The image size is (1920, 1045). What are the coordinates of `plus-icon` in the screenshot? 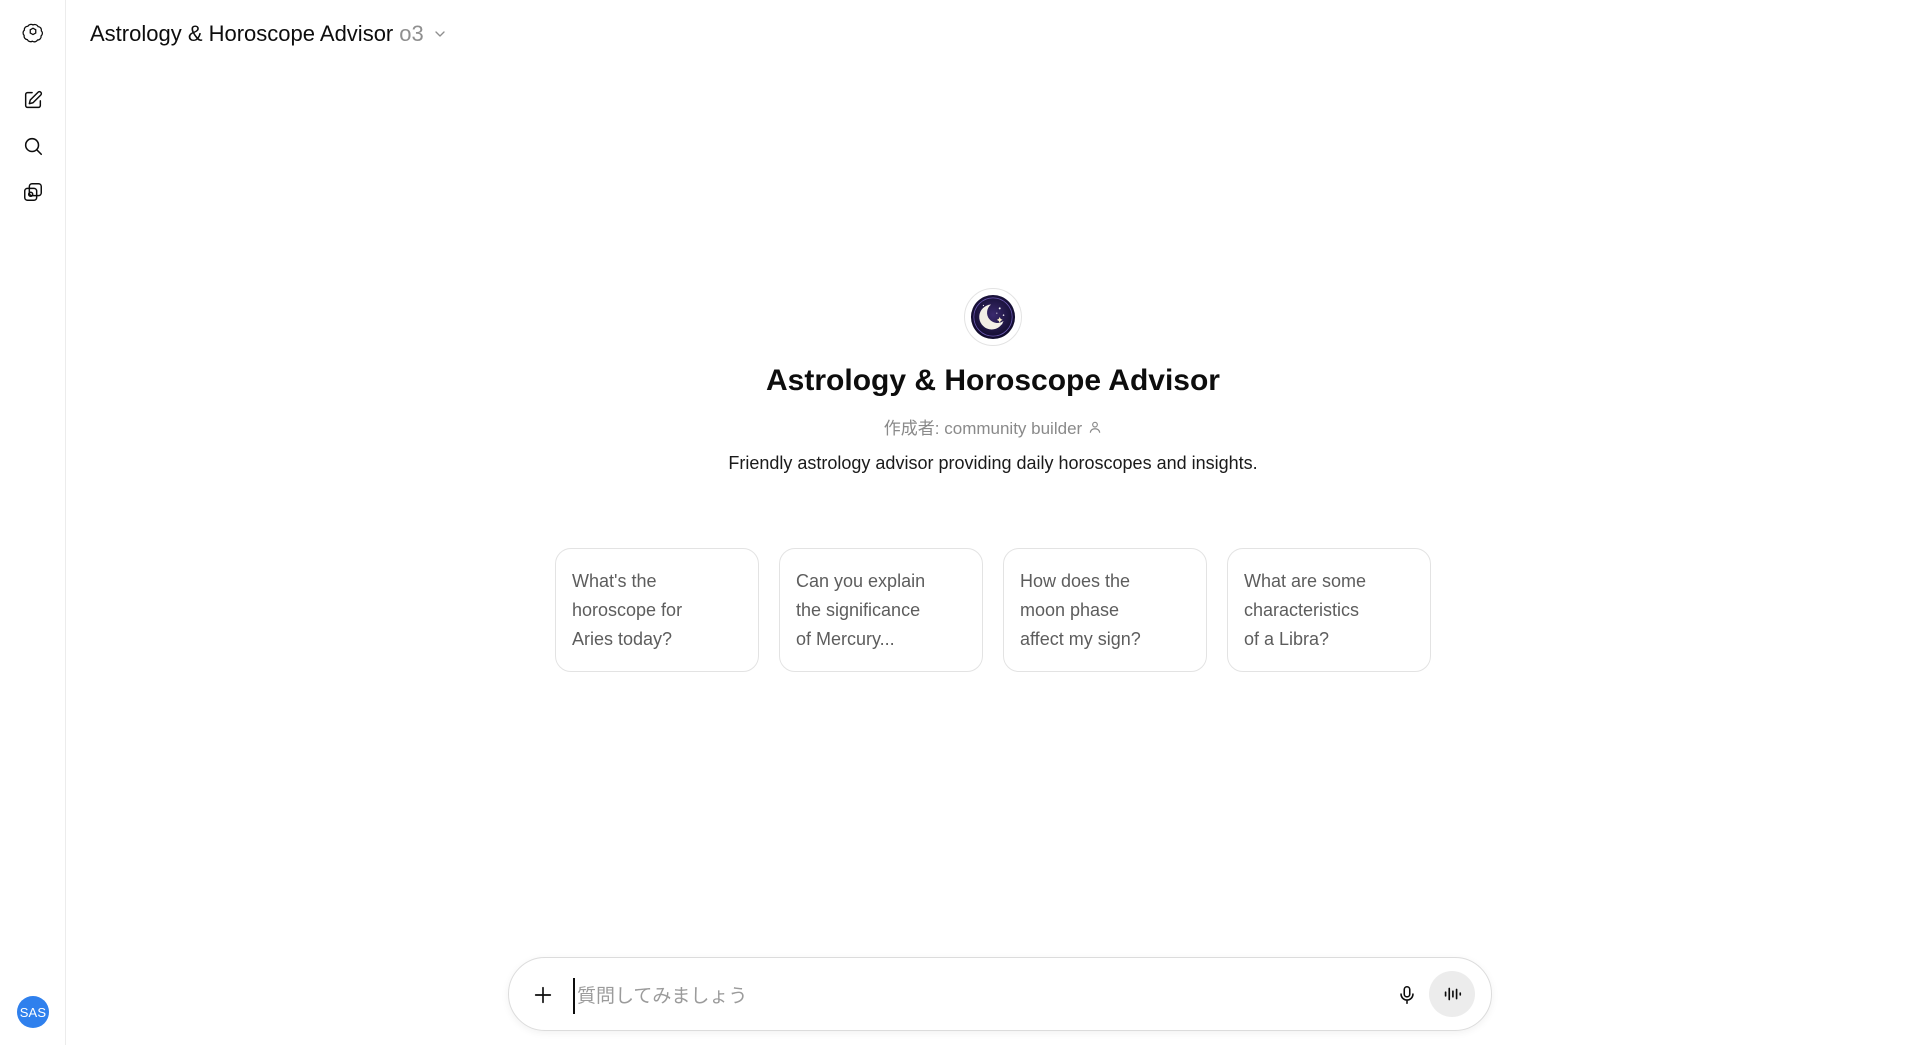 It's located at (543, 995).